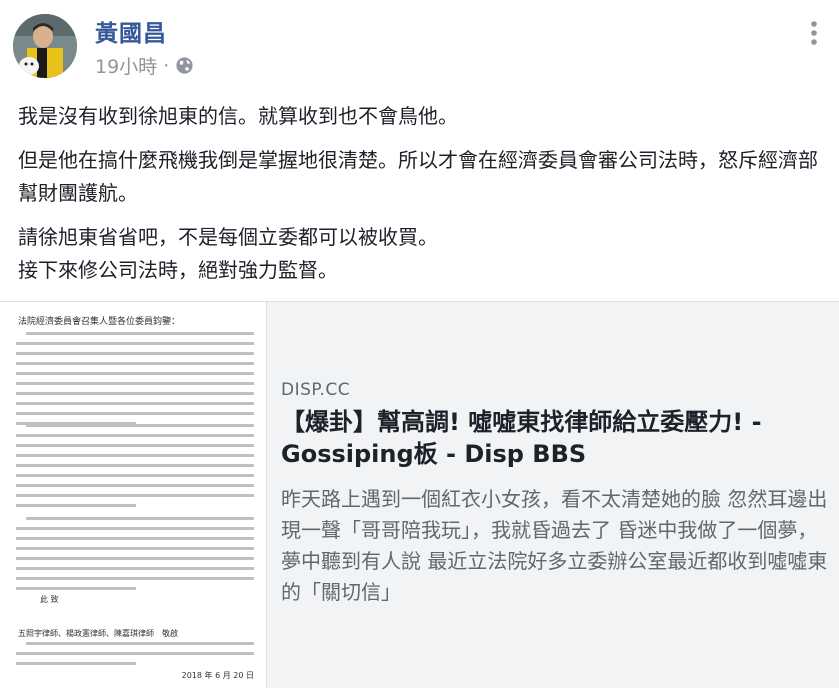 Image resolution: width=839 pixels, height=688 pixels. What do you see at coordinates (316, 390) in the screenshot?
I see `link-domain: DISP.CC` at bounding box center [316, 390].